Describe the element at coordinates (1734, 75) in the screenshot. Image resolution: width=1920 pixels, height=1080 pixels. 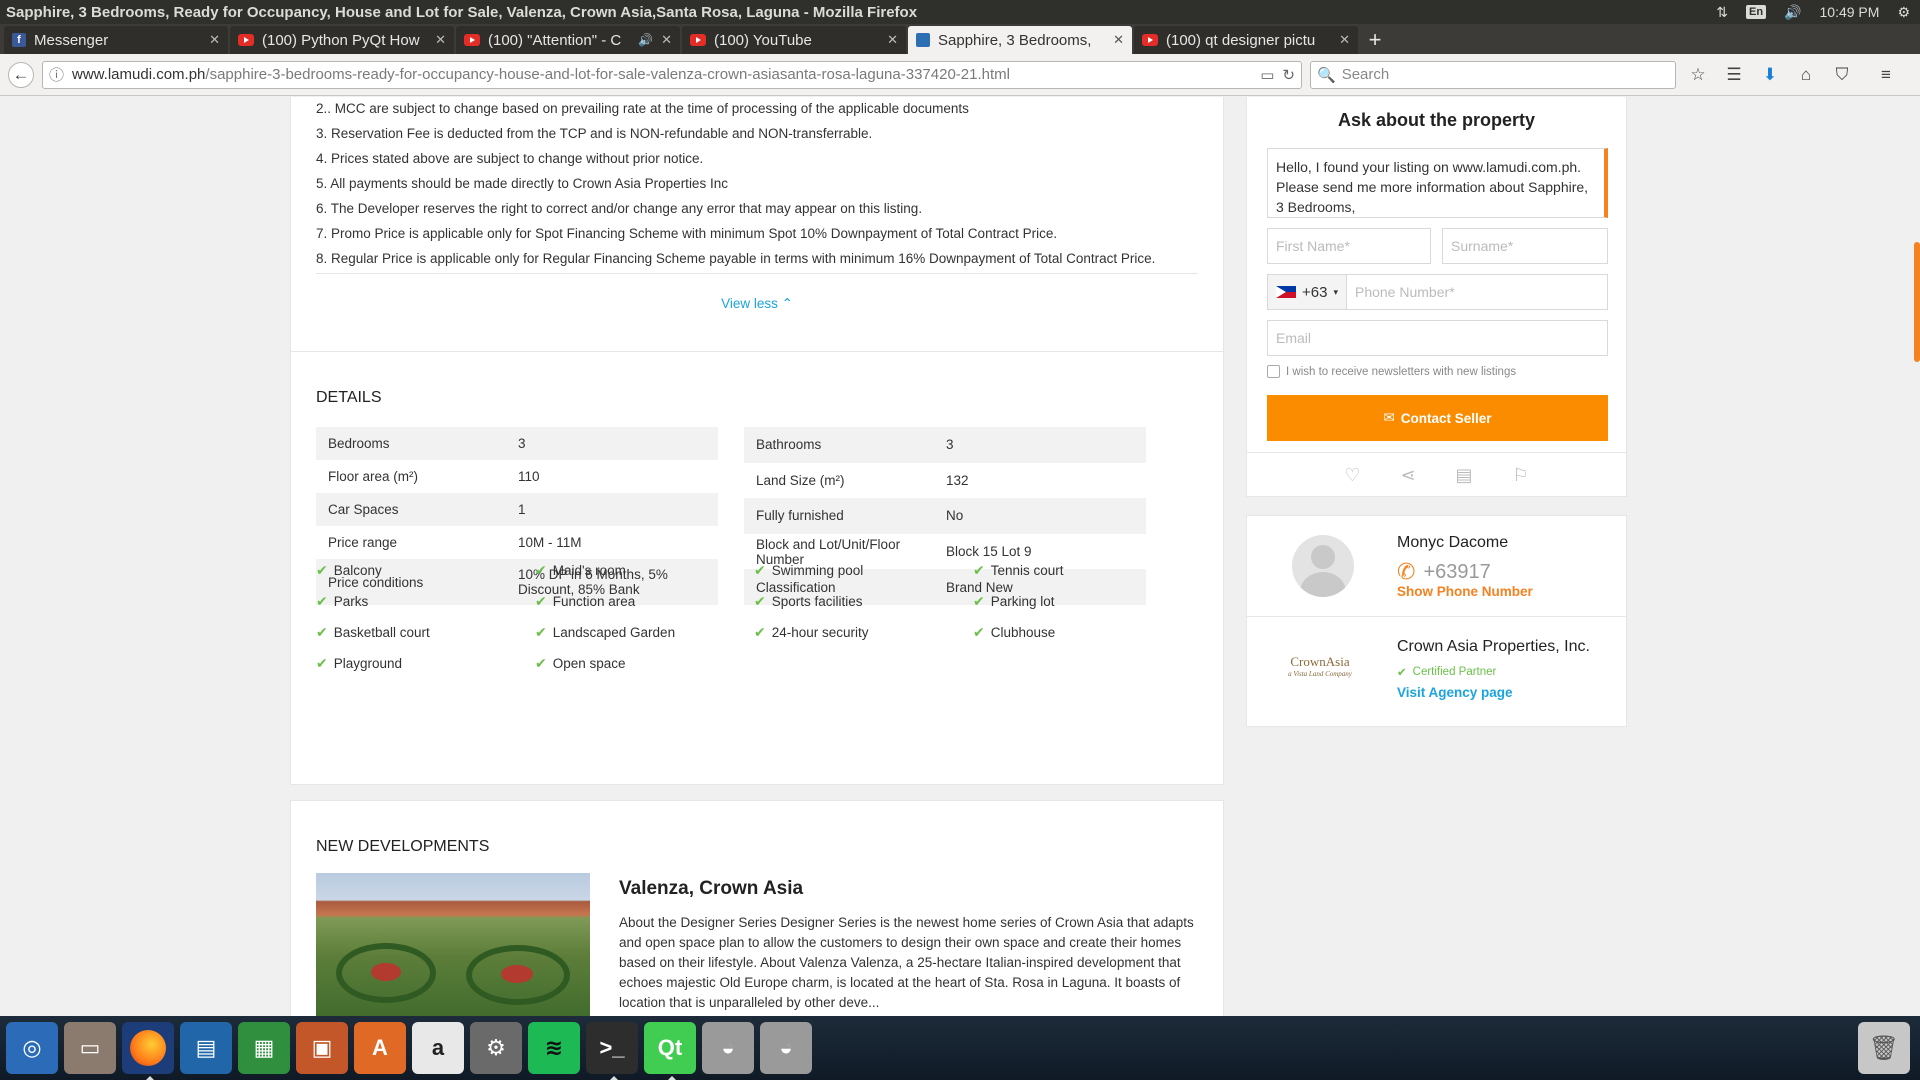
I see `bookmarks-list-icon: ☰` at that location.